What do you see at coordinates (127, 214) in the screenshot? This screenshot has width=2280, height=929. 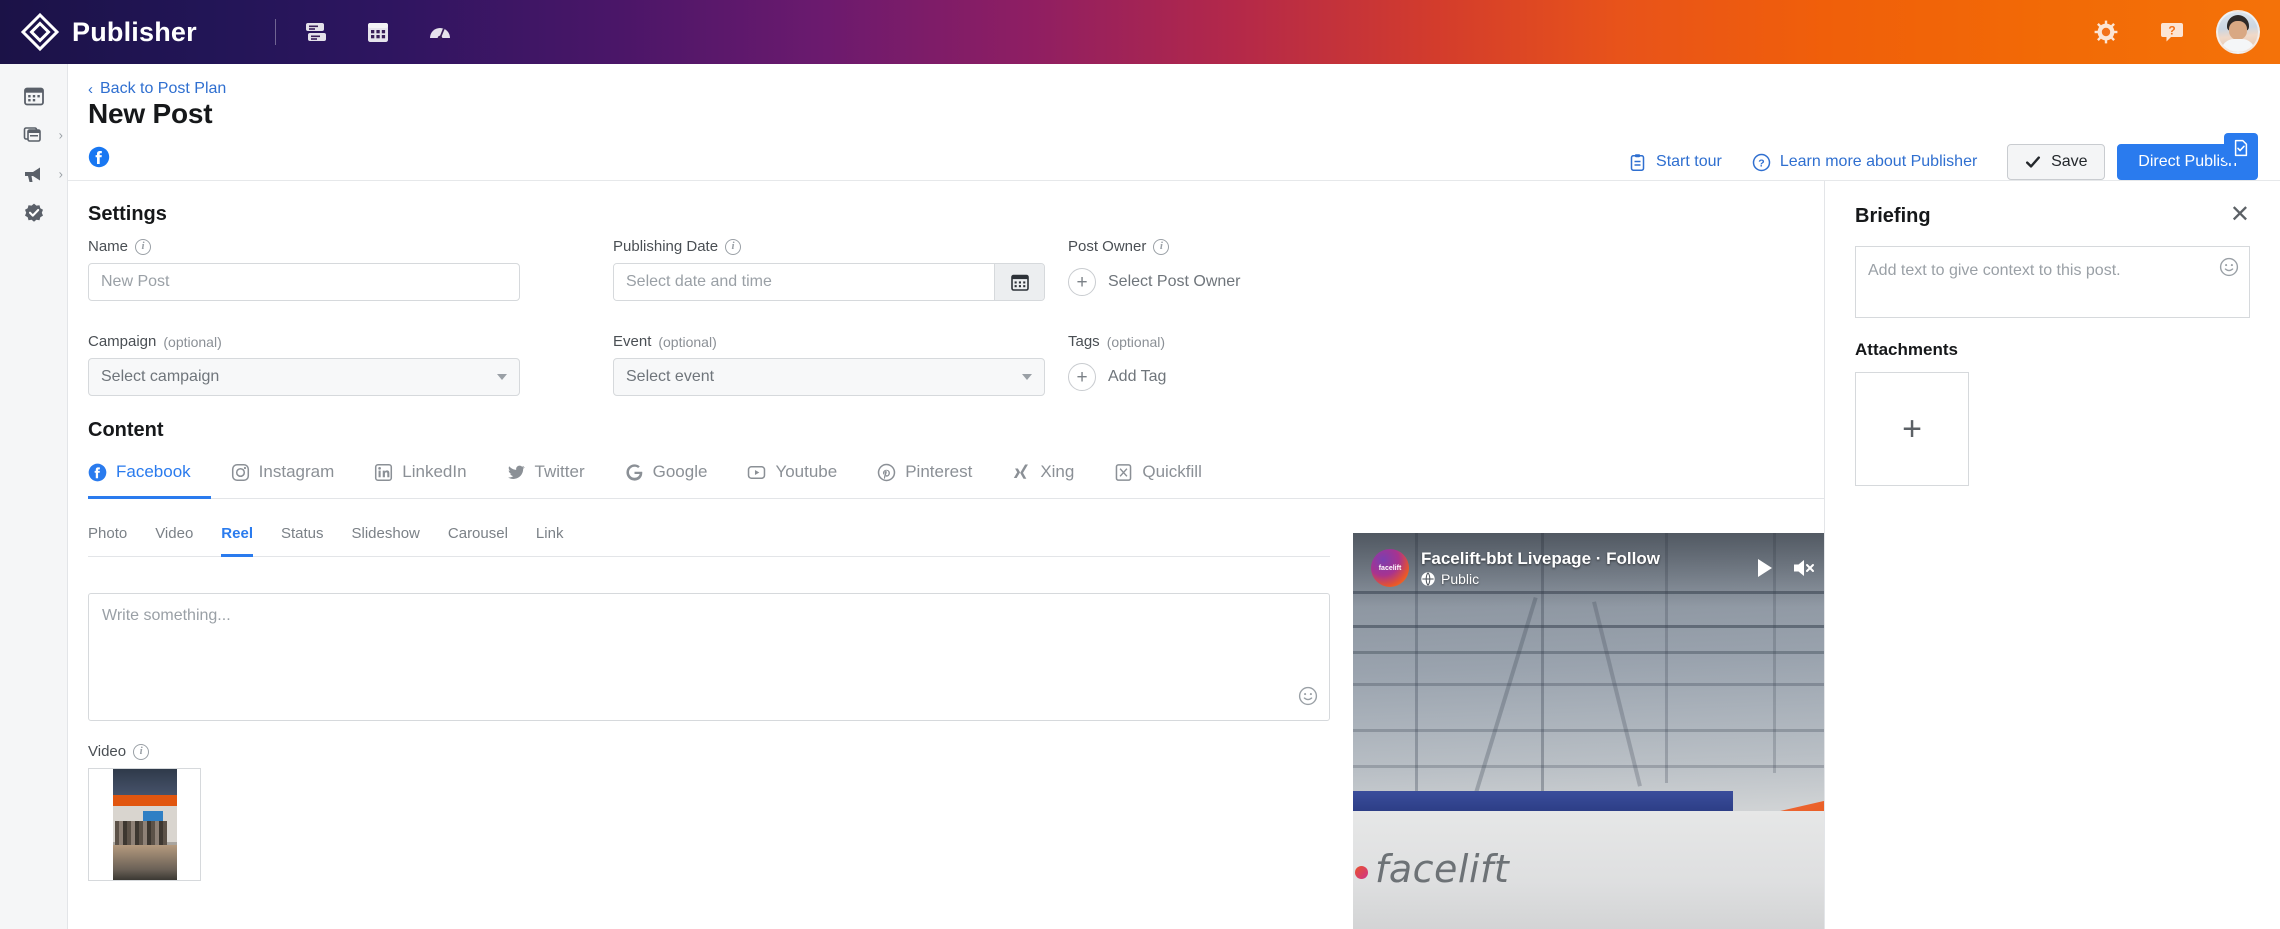 I see `settings-heading: Settings` at bounding box center [127, 214].